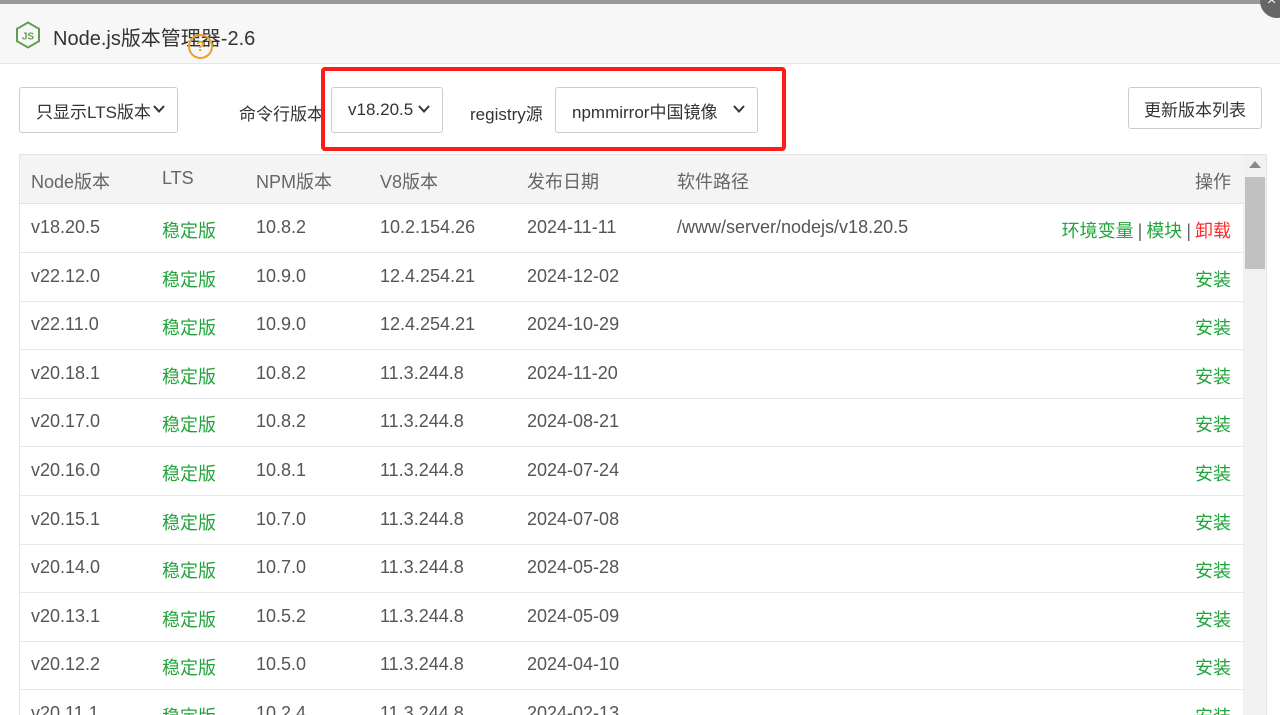  I want to click on cell-npm-version: 10.8.1, so click(281, 470).